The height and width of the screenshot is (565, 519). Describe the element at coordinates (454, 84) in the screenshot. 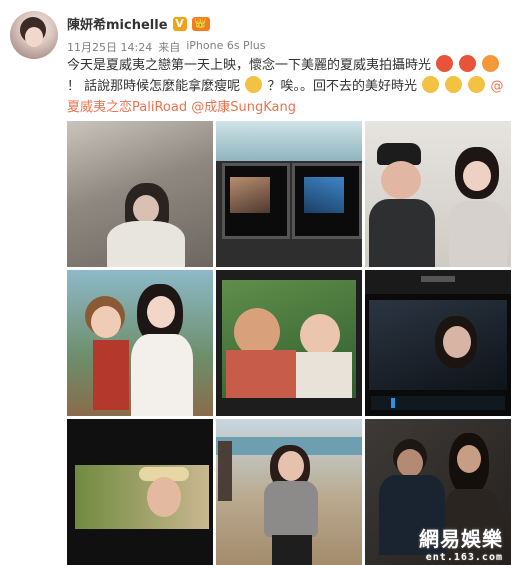

I see `emoji-cry-icon` at that location.